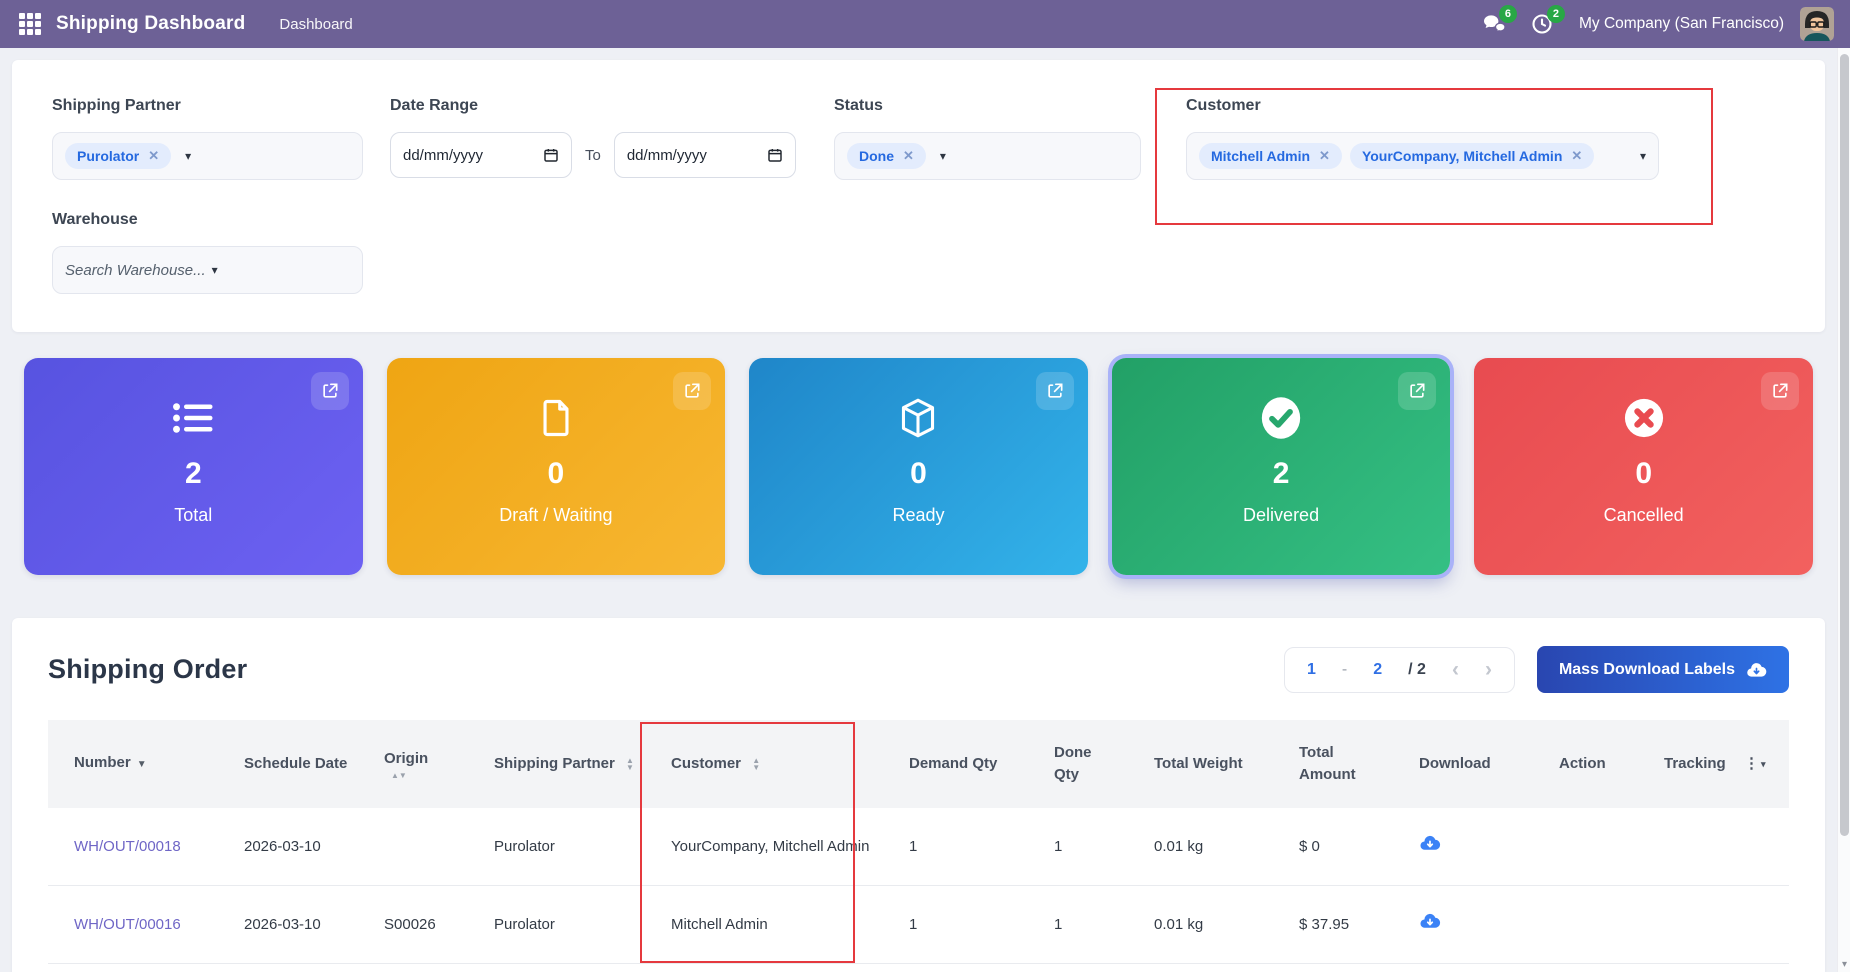 The width and height of the screenshot is (1850, 972). I want to click on total-weight-cell: 0.01 kg, so click(1200, 847).